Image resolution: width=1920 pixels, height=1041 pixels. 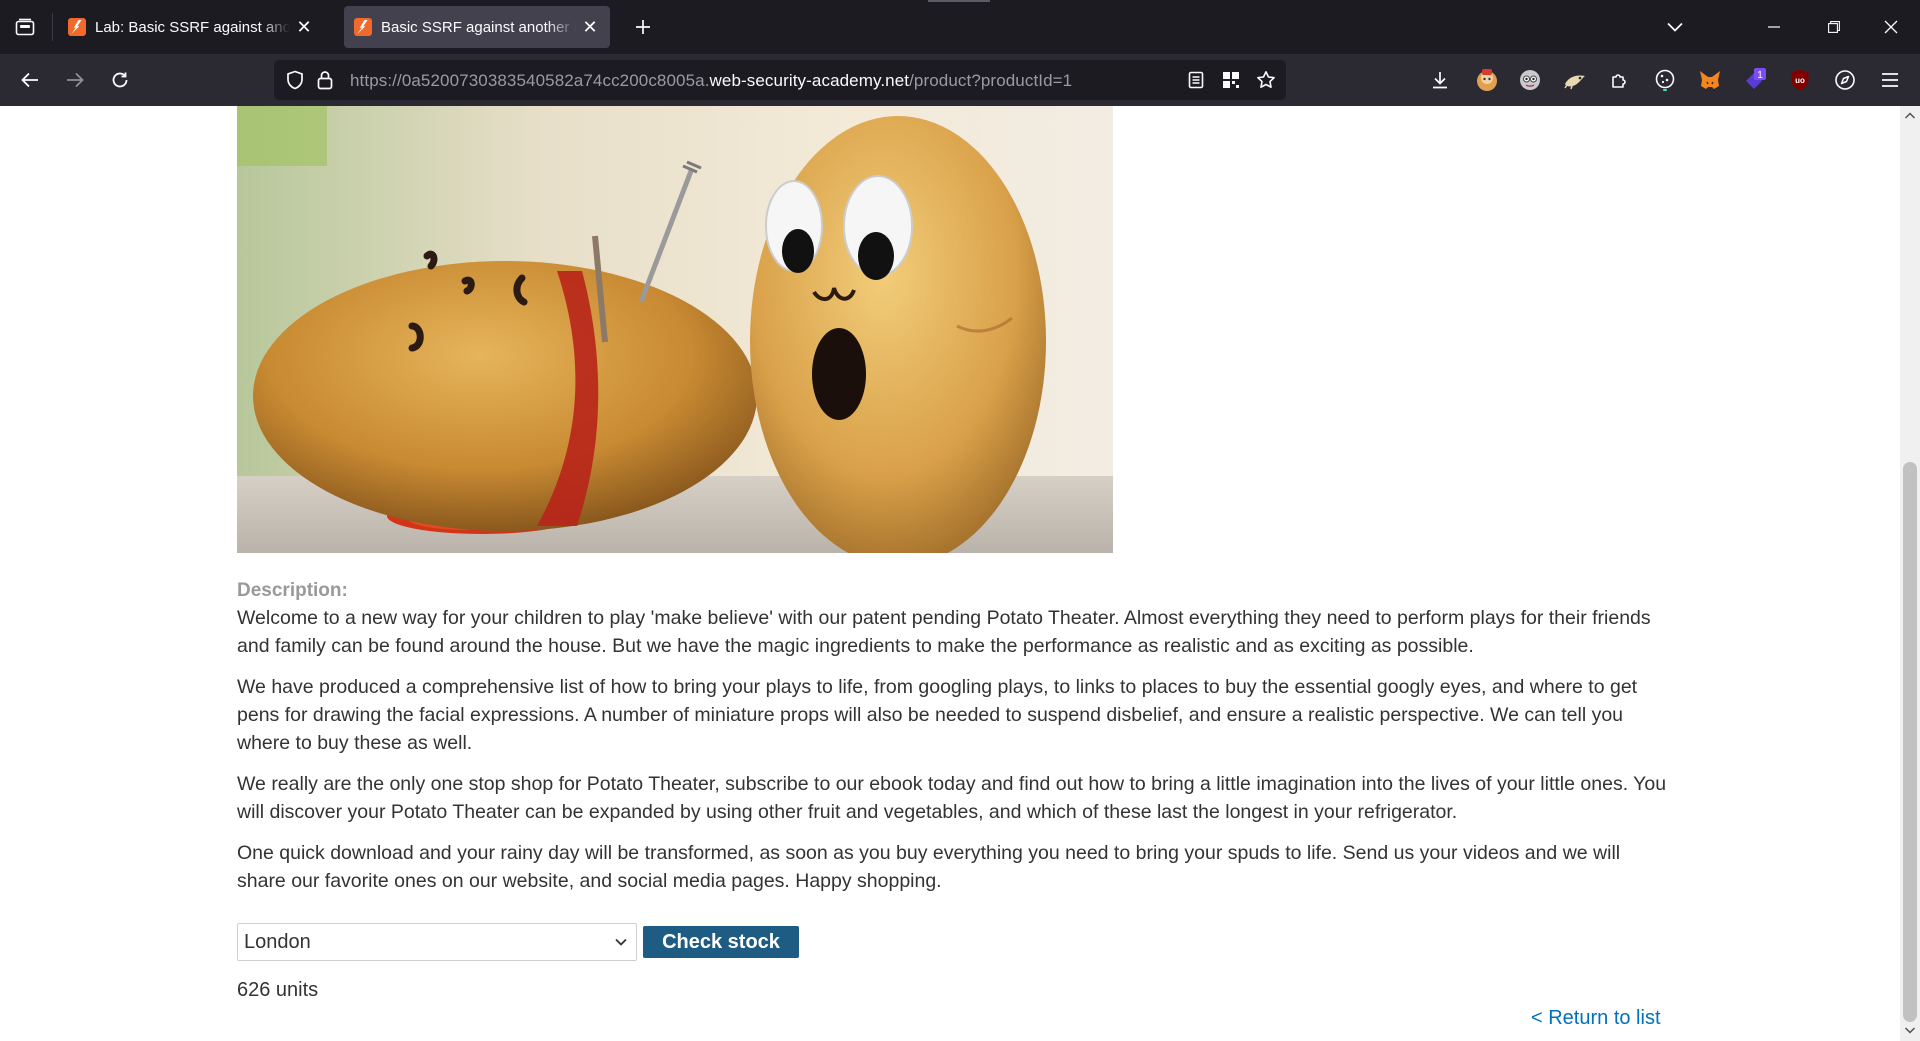 I want to click on minimize-button, so click(x=1774, y=27).